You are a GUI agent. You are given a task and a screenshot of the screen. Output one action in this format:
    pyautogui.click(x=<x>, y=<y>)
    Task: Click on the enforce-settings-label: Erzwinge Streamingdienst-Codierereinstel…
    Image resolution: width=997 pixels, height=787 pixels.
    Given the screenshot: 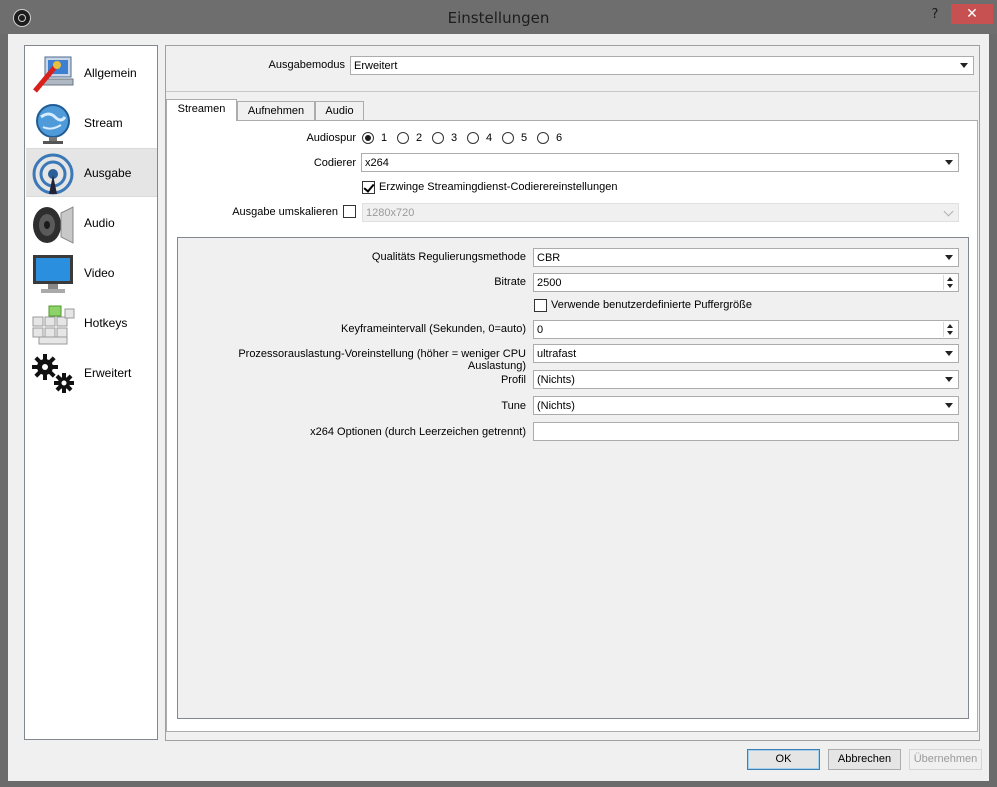 What is the action you would take?
    pyautogui.click(x=498, y=187)
    